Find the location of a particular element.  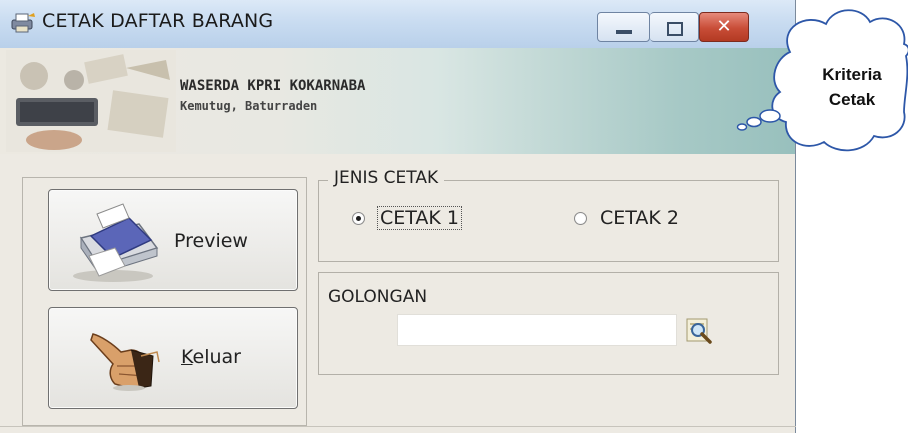

title-bar: CETAK DAFTAR BARANG ✕ is located at coordinates (397, 24).